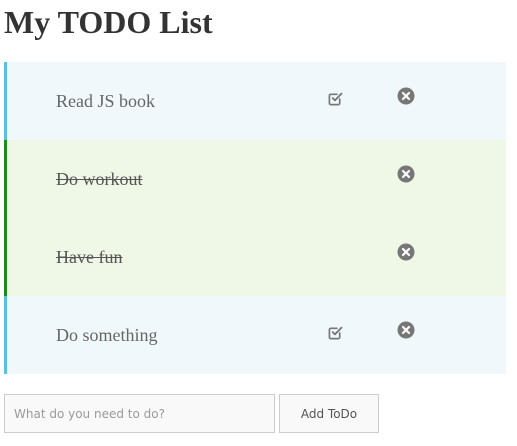 This screenshot has height=446, width=517. What do you see at coordinates (139, 413) in the screenshot?
I see `new-todo-input` at bounding box center [139, 413].